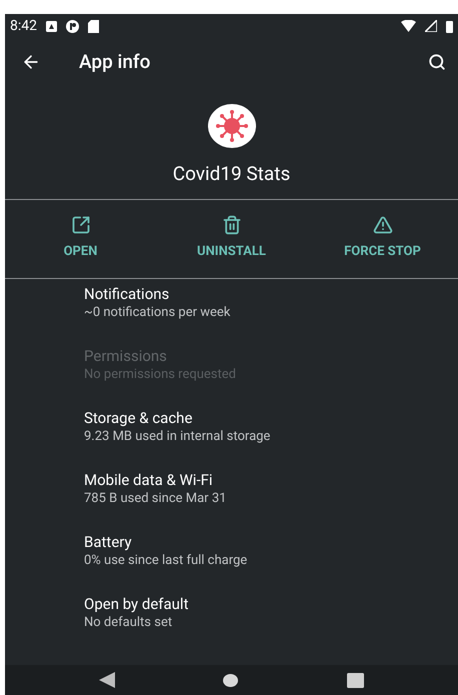 This screenshot has height=695, width=458. What do you see at coordinates (231, 239) in the screenshot?
I see `action-button: UNINSTALL` at bounding box center [231, 239].